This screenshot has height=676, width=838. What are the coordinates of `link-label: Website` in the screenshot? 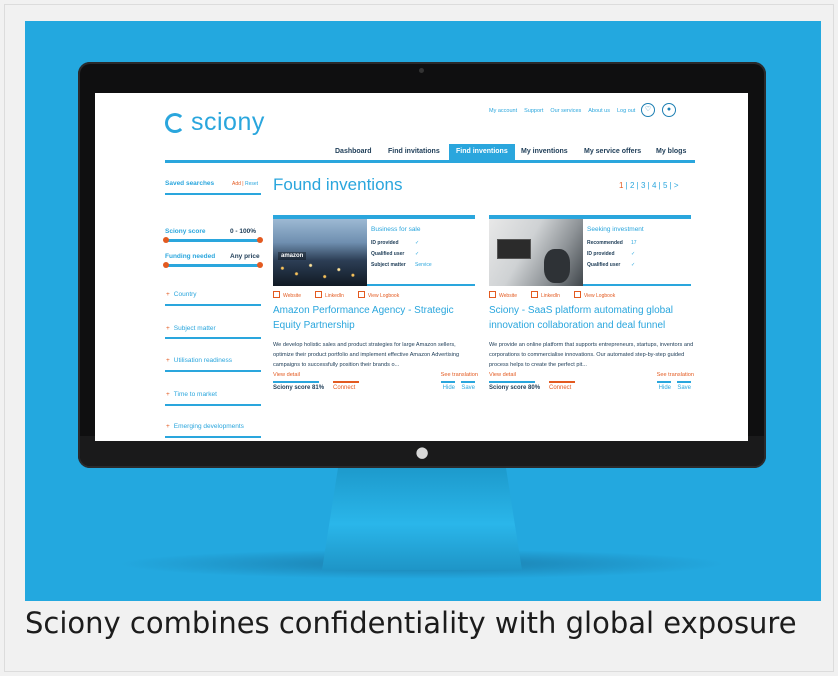 It's located at (292, 296).